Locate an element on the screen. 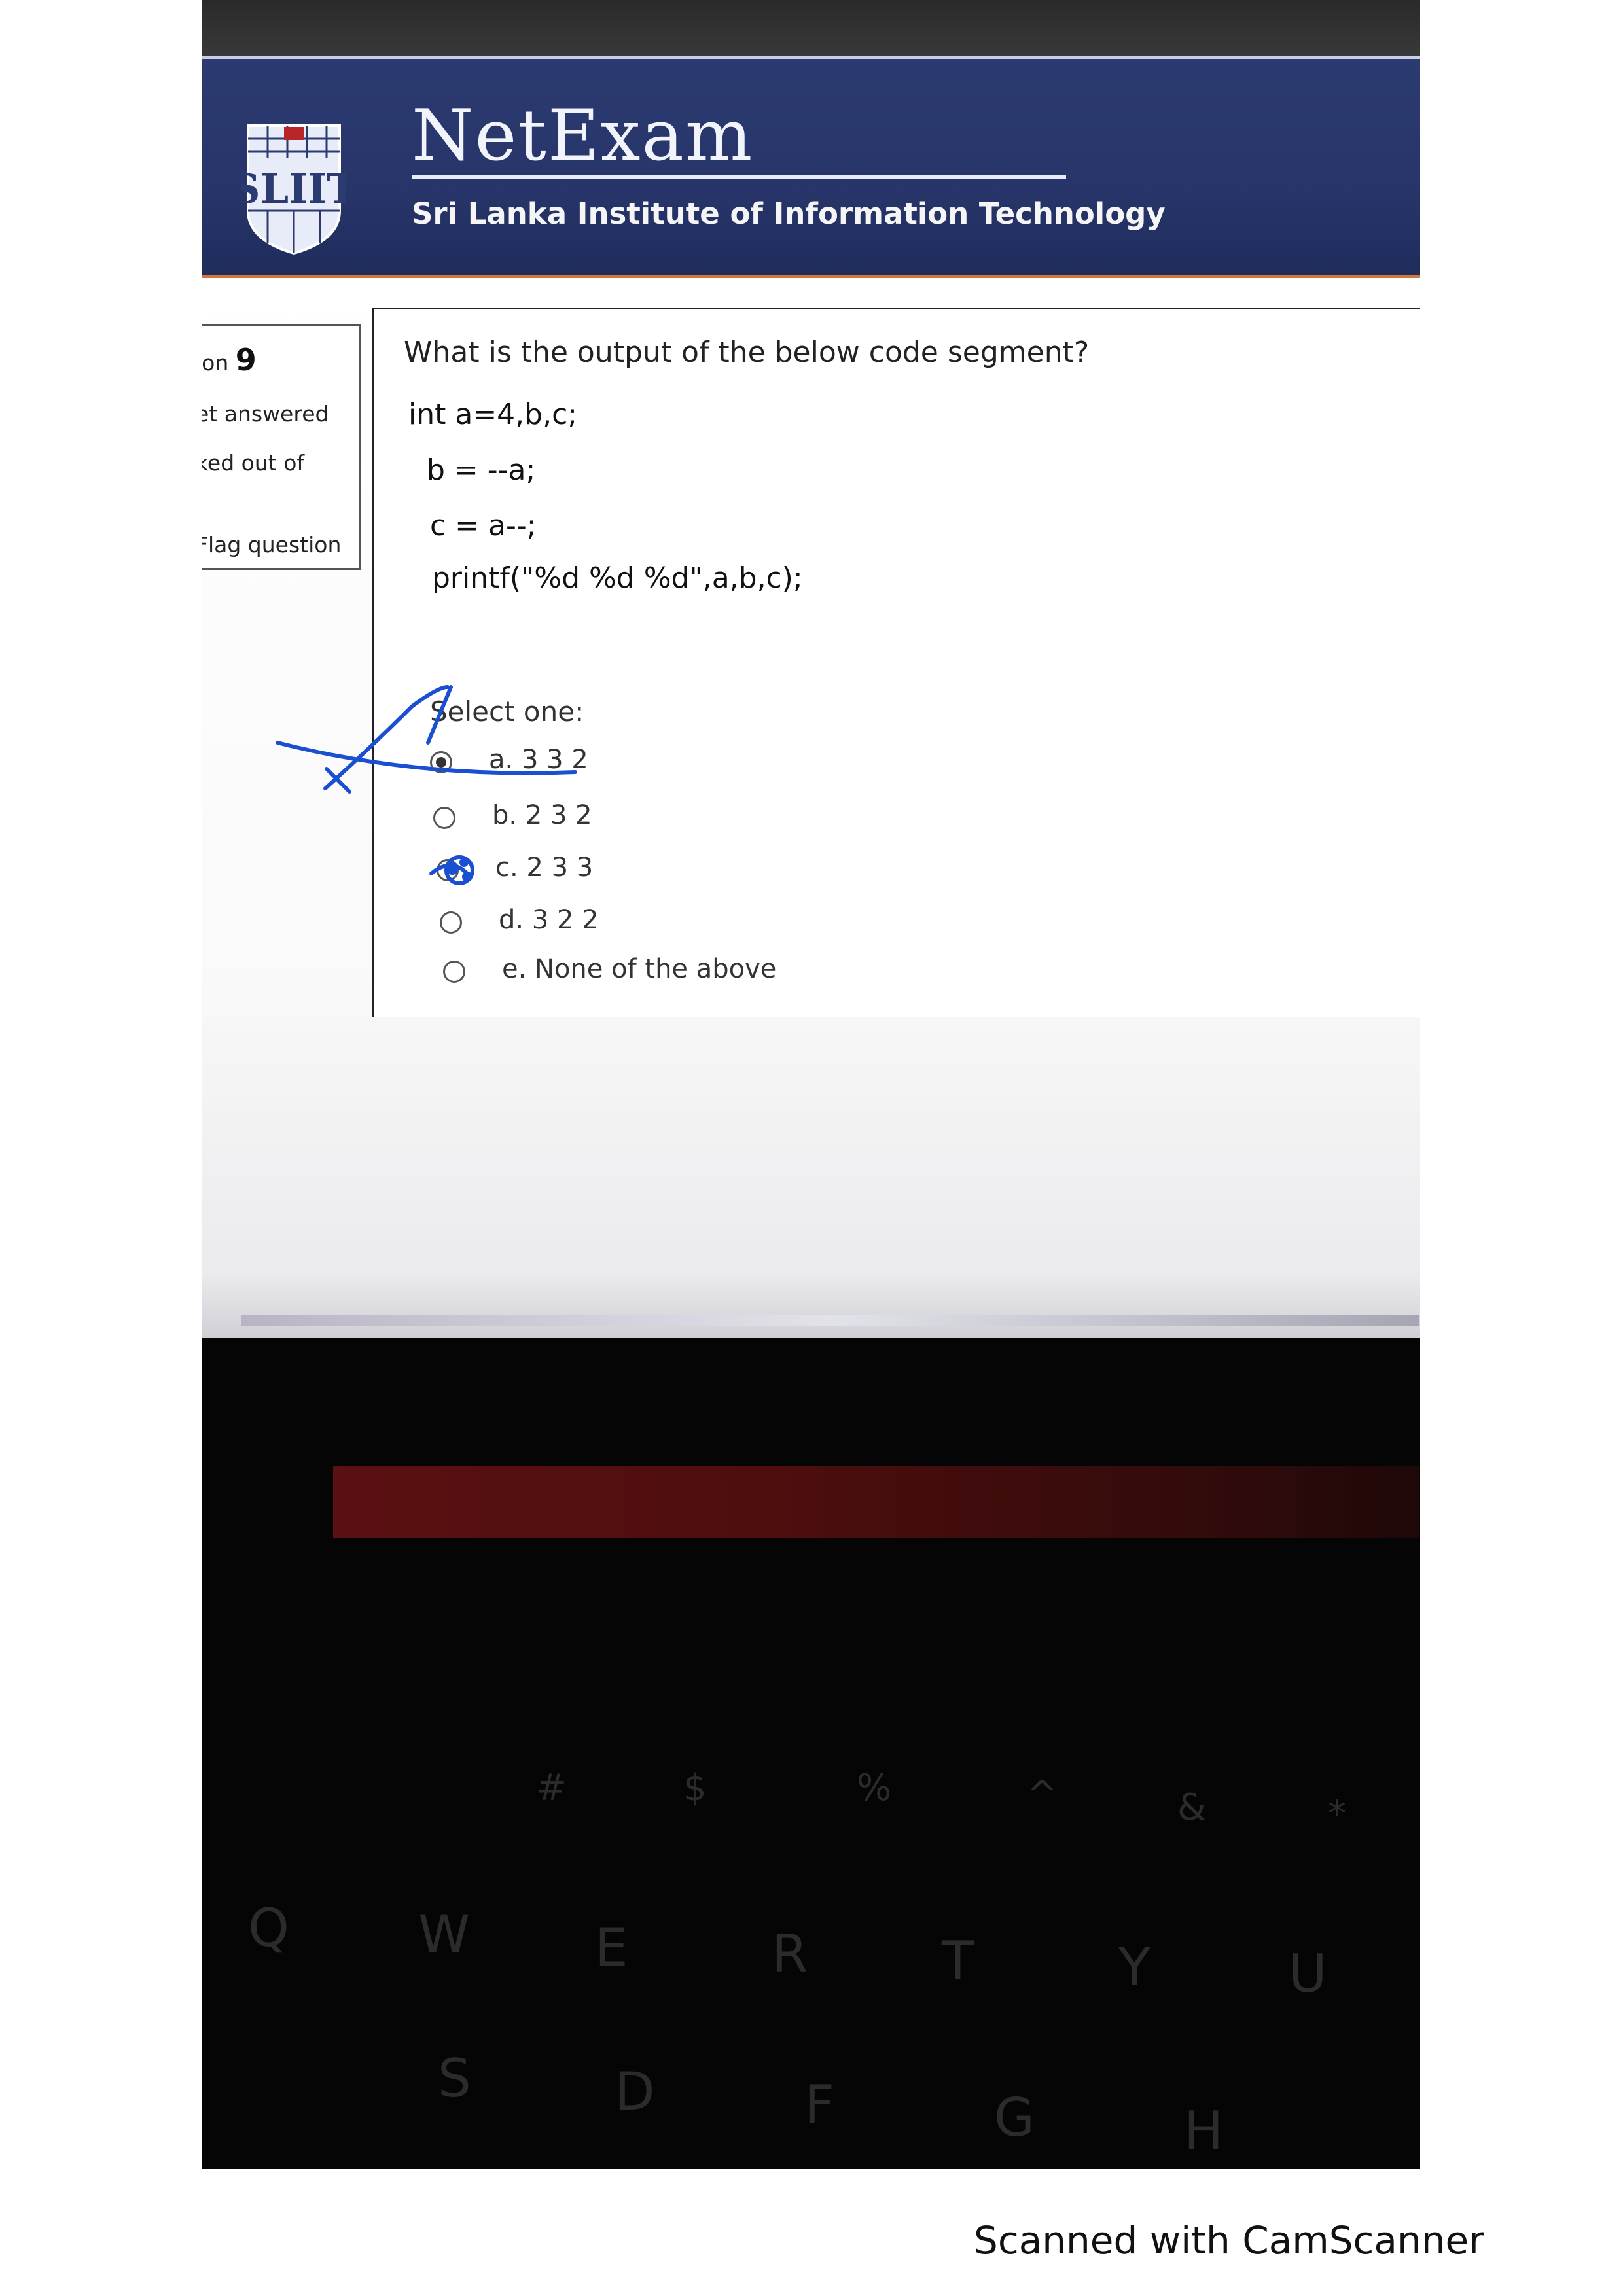 This screenshot has height=2296, width=1623. key: * is located at coordinates (1337, 1814).